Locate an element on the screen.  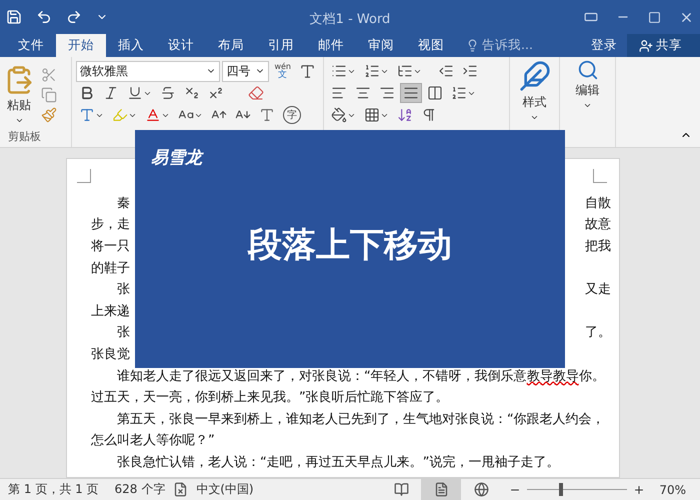
italic-icon is located at coordinates (111, 93).